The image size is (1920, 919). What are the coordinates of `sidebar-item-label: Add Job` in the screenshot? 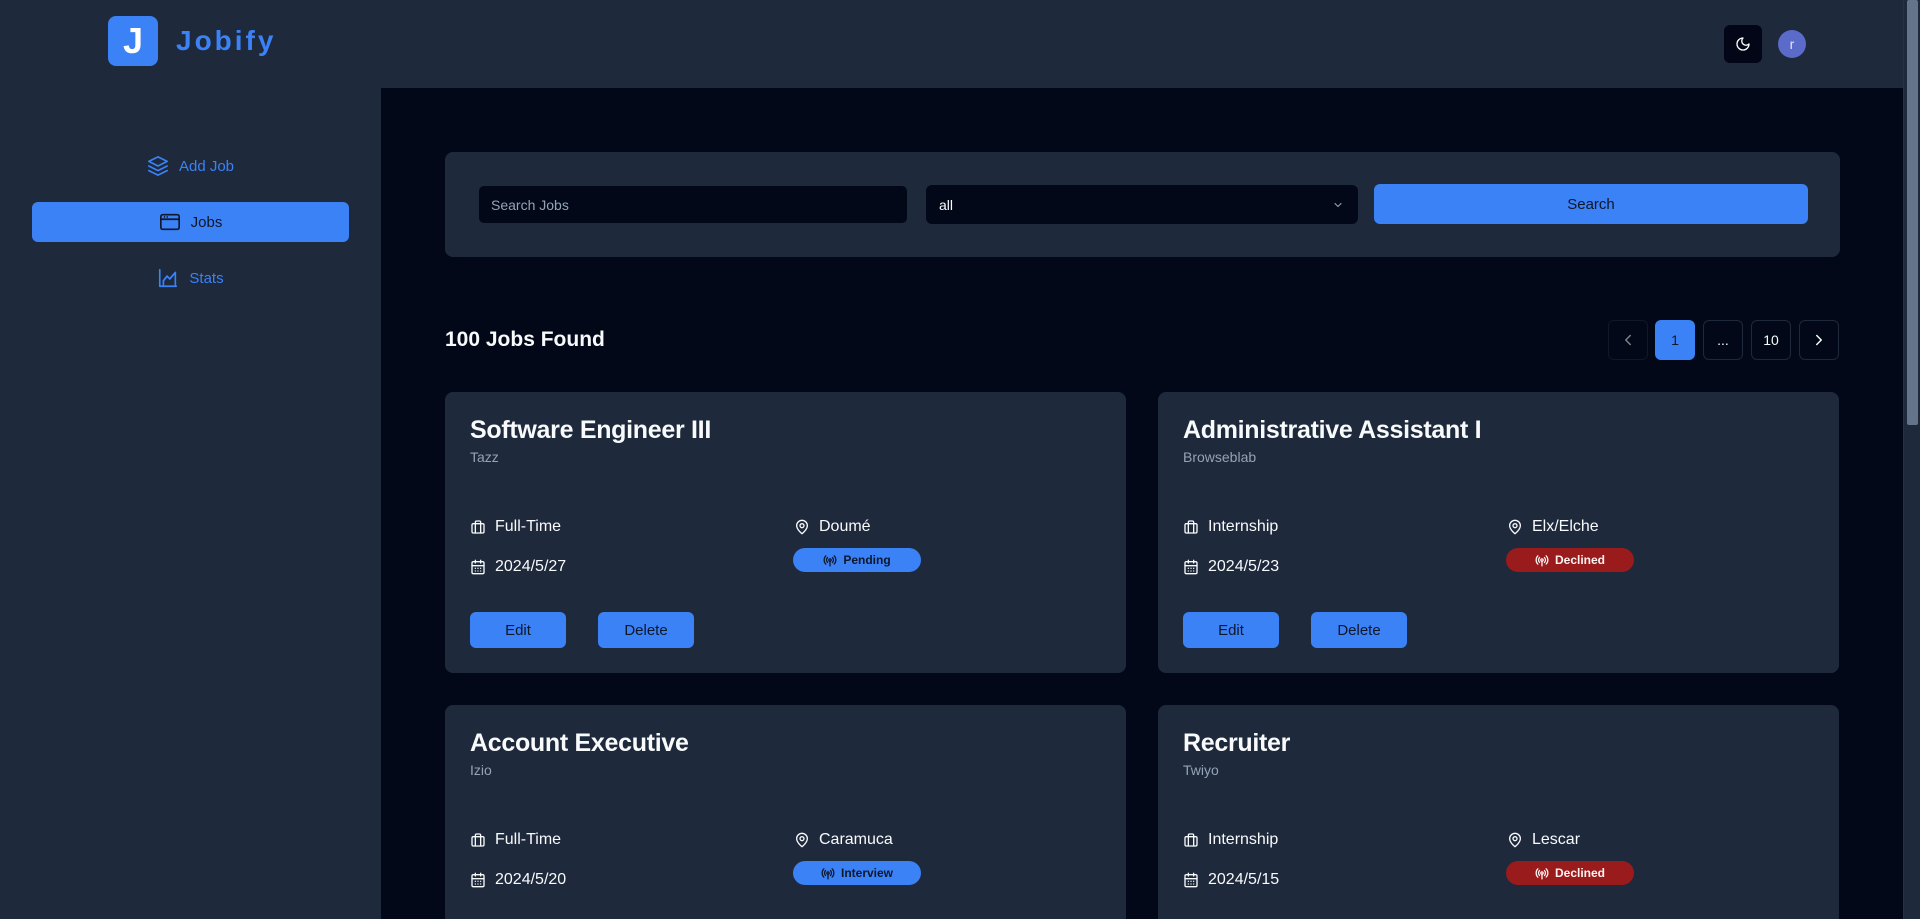 It's located at (206, 166).